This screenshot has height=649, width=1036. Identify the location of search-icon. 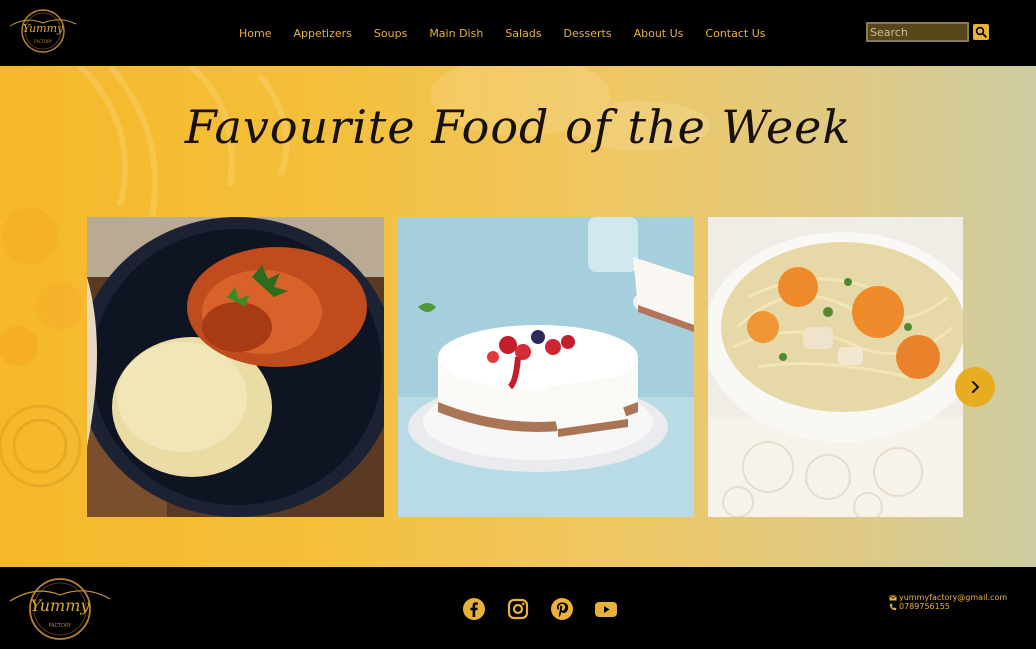
(981, 32).